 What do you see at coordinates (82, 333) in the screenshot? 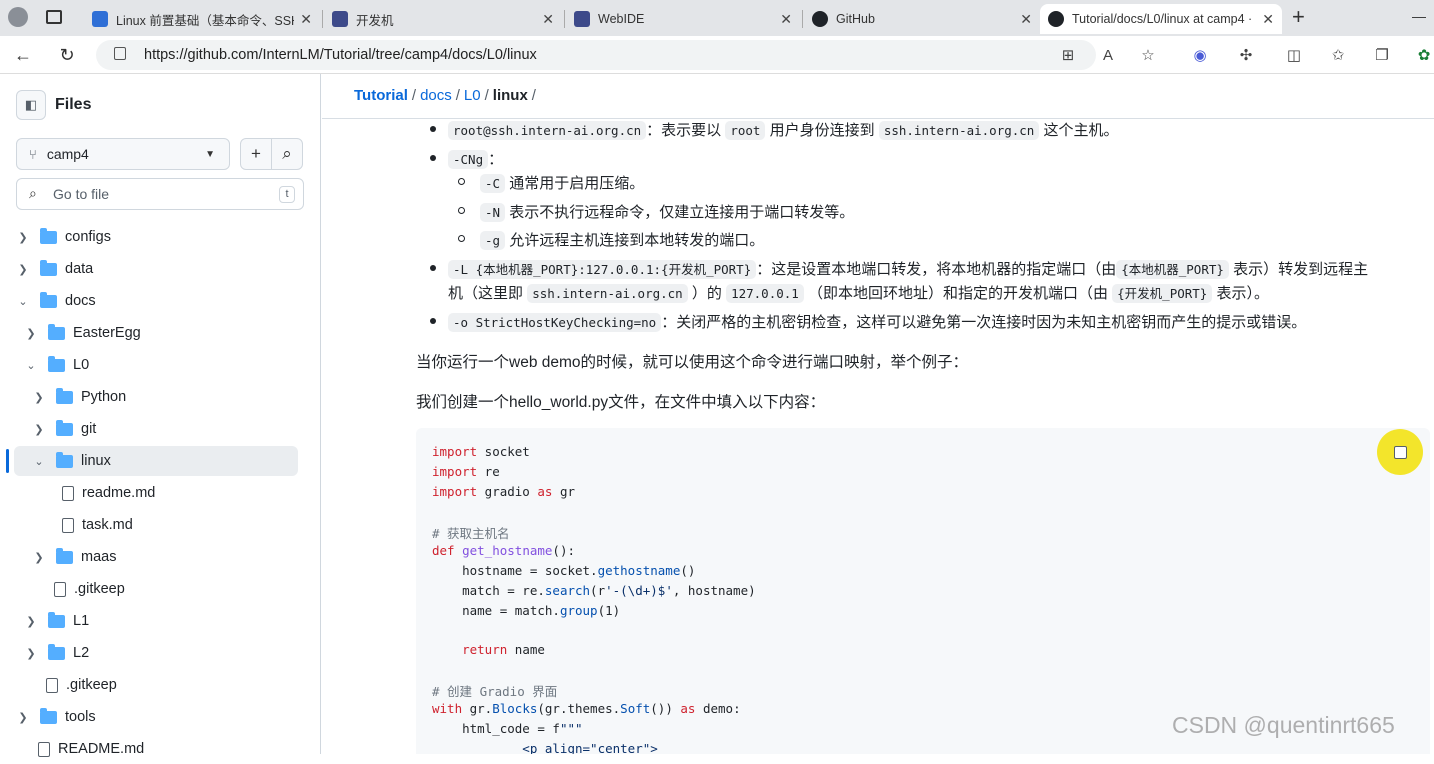
I see `tree-item-eastereggs: ❯ EasterEgg` at bounding box center [82, 333].